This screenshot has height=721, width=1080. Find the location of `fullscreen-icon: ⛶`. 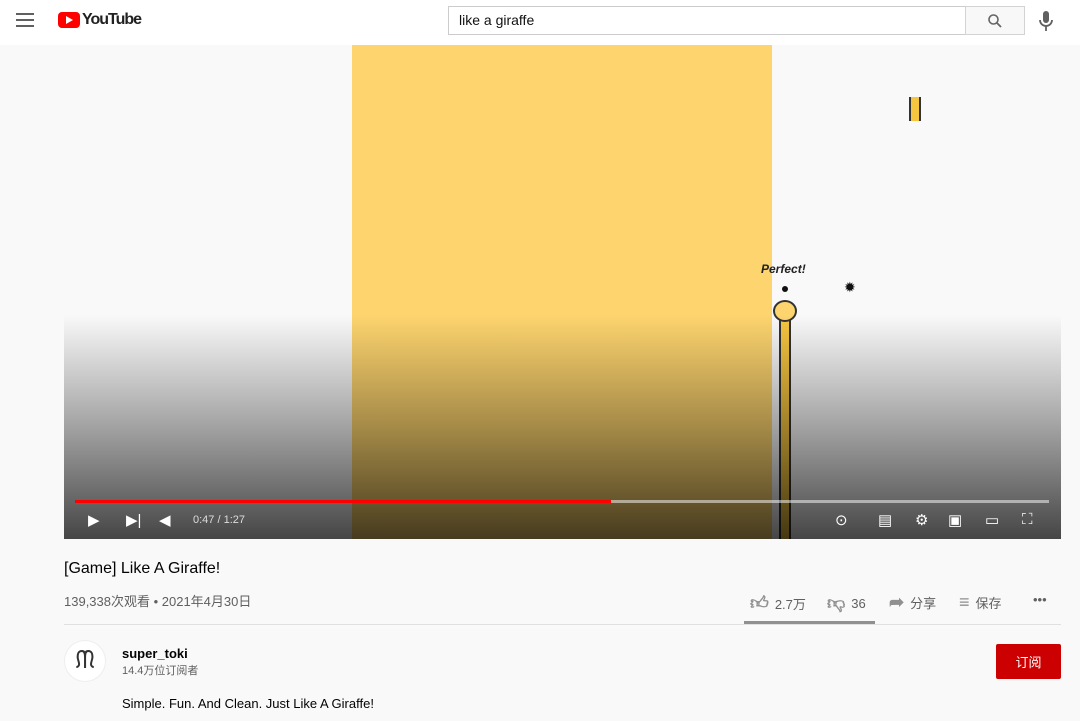

fullscreen-icon: ⛶ is located at coordinates (1027, 519).